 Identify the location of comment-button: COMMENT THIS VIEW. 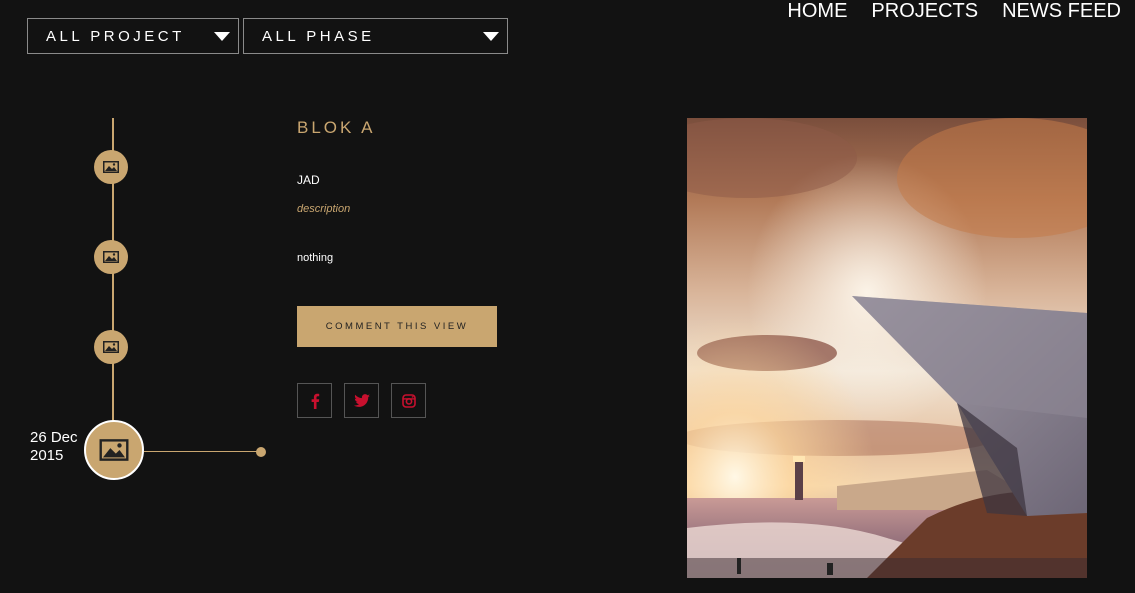
(397, 326).